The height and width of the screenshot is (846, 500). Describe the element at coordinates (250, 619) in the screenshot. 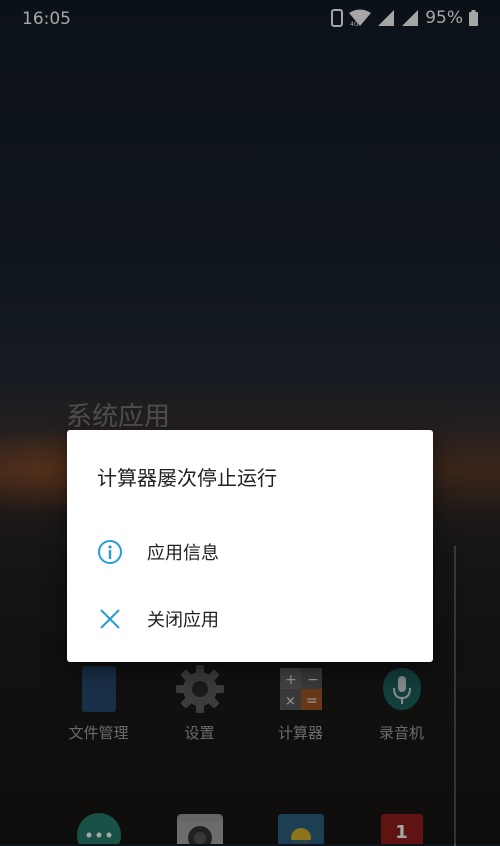

I see `close-app-button: 关闭应用` at that location.